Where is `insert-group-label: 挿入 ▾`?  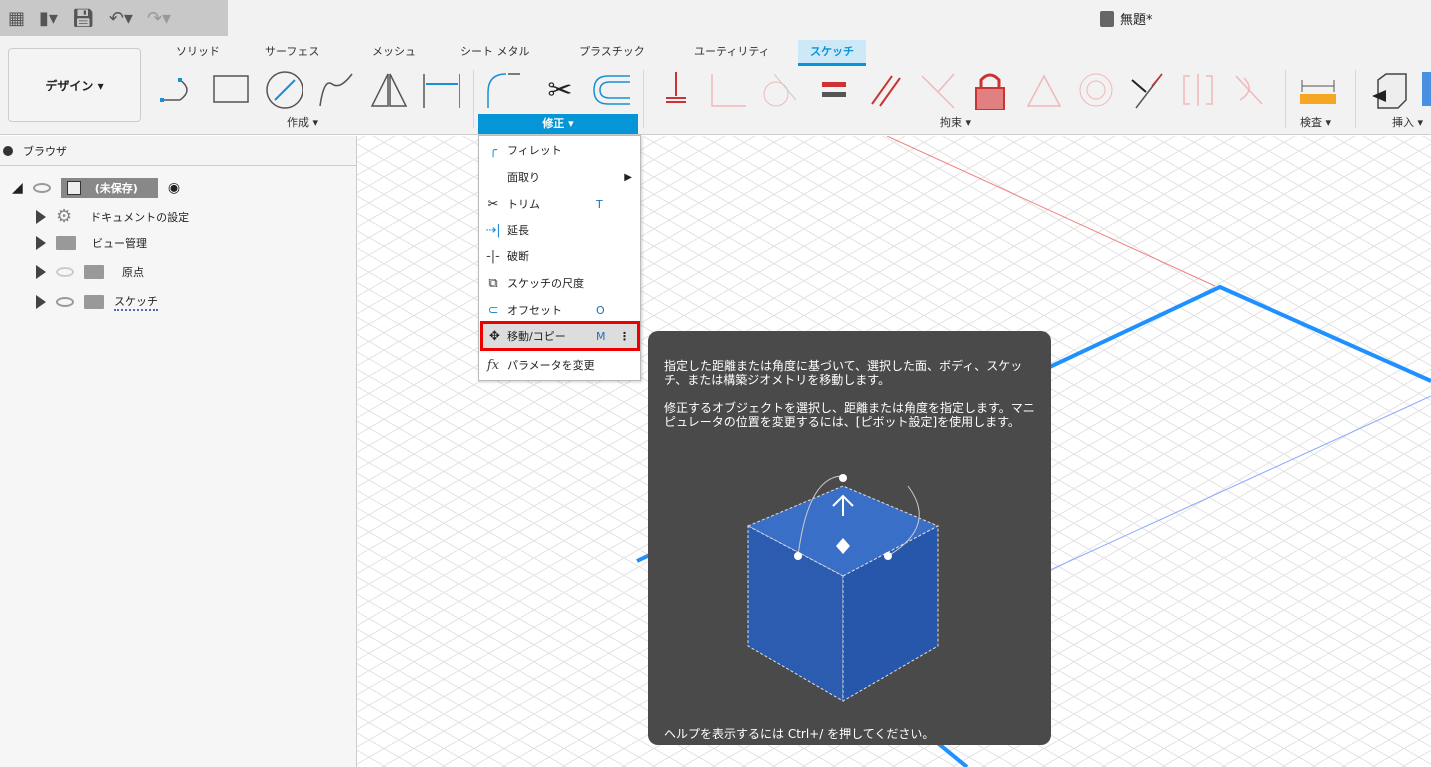
insert-group-label: 挿入 ▾ is located at coordinates (1407, 122).